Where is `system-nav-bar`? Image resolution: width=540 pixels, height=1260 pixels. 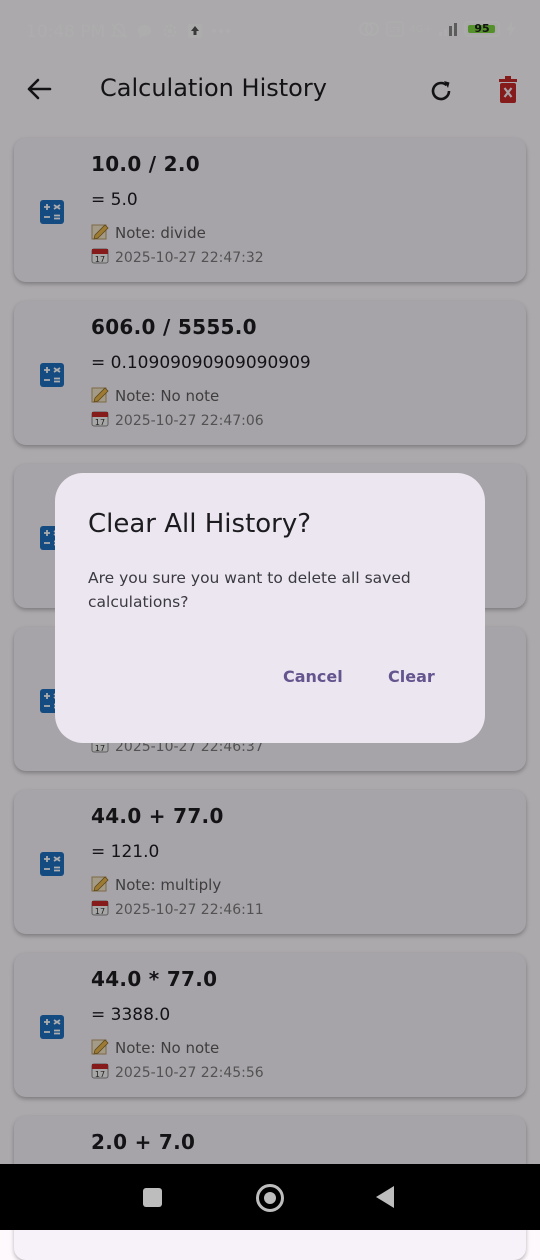
system-nav-bar is located at coordinates (270, 1197).